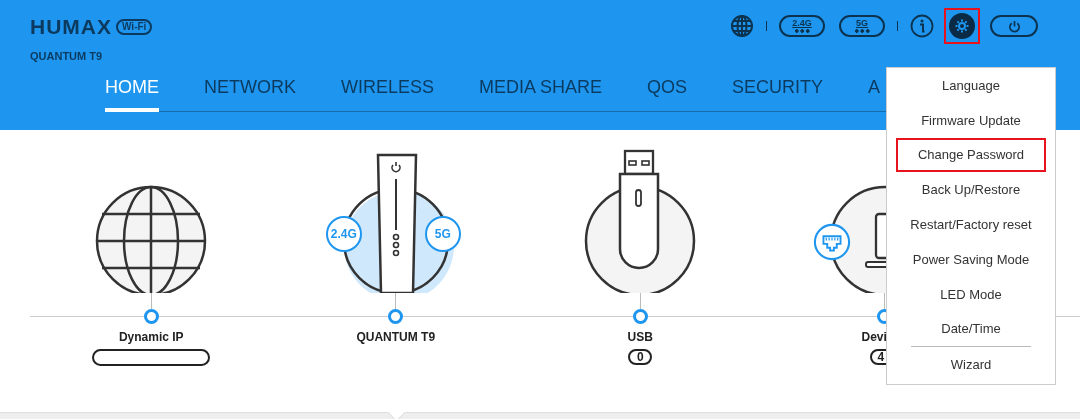  Describe the element at coordinates (862, 26) in the screenshot. I see `band-button: 5G` at that location.